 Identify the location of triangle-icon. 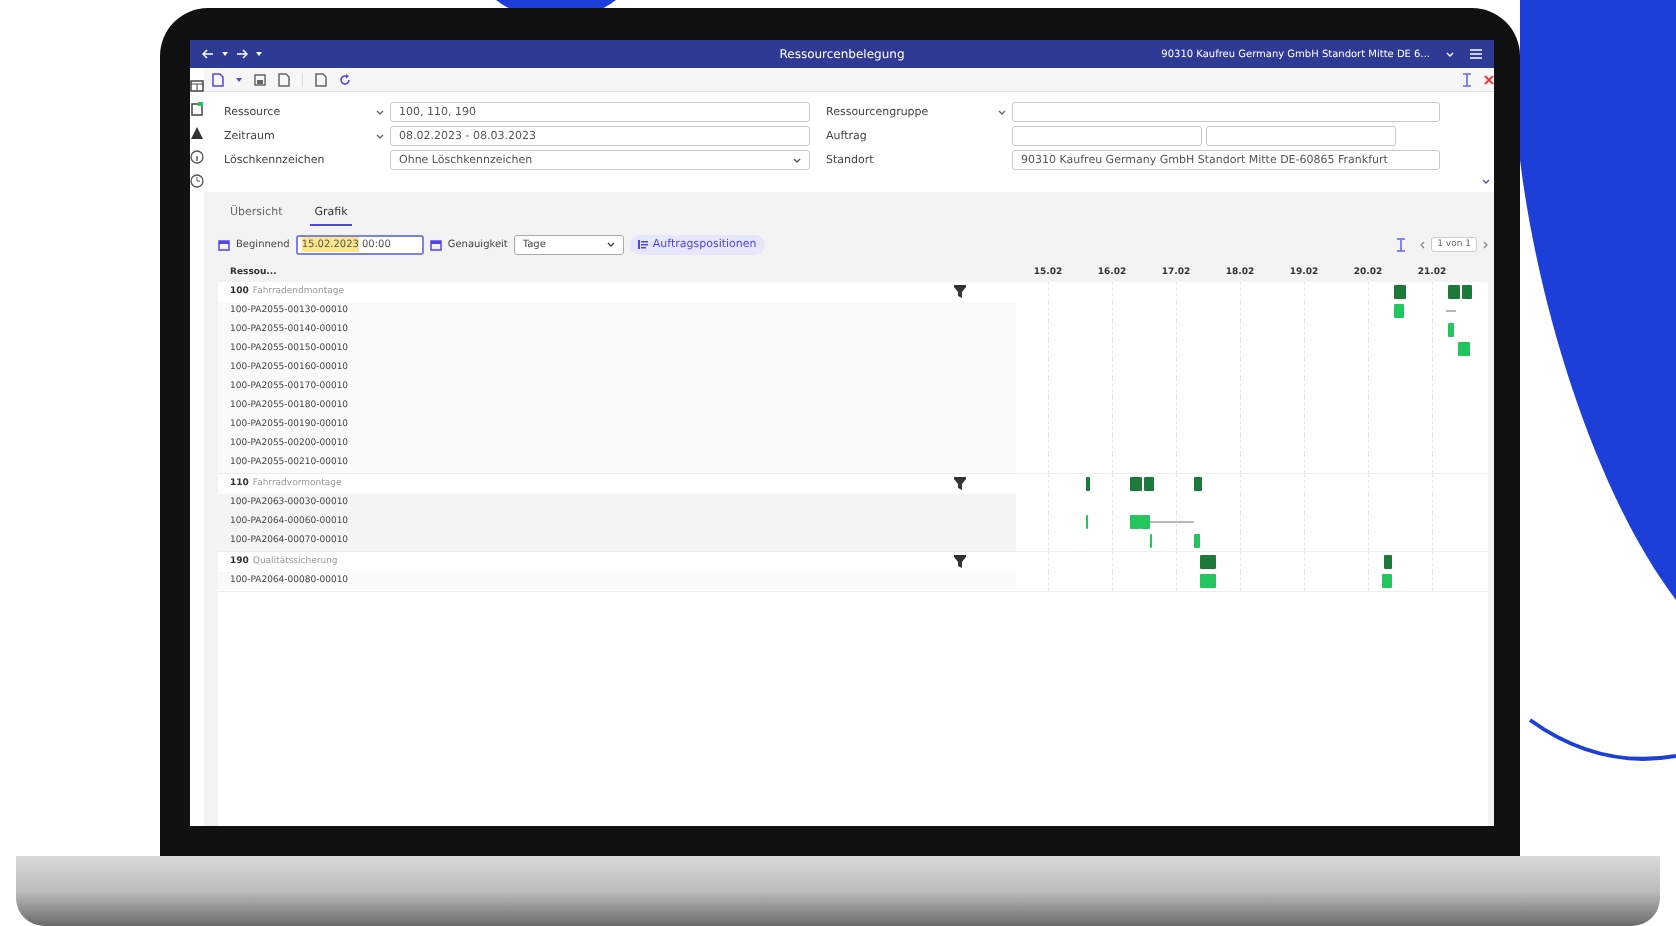
(197, 133).